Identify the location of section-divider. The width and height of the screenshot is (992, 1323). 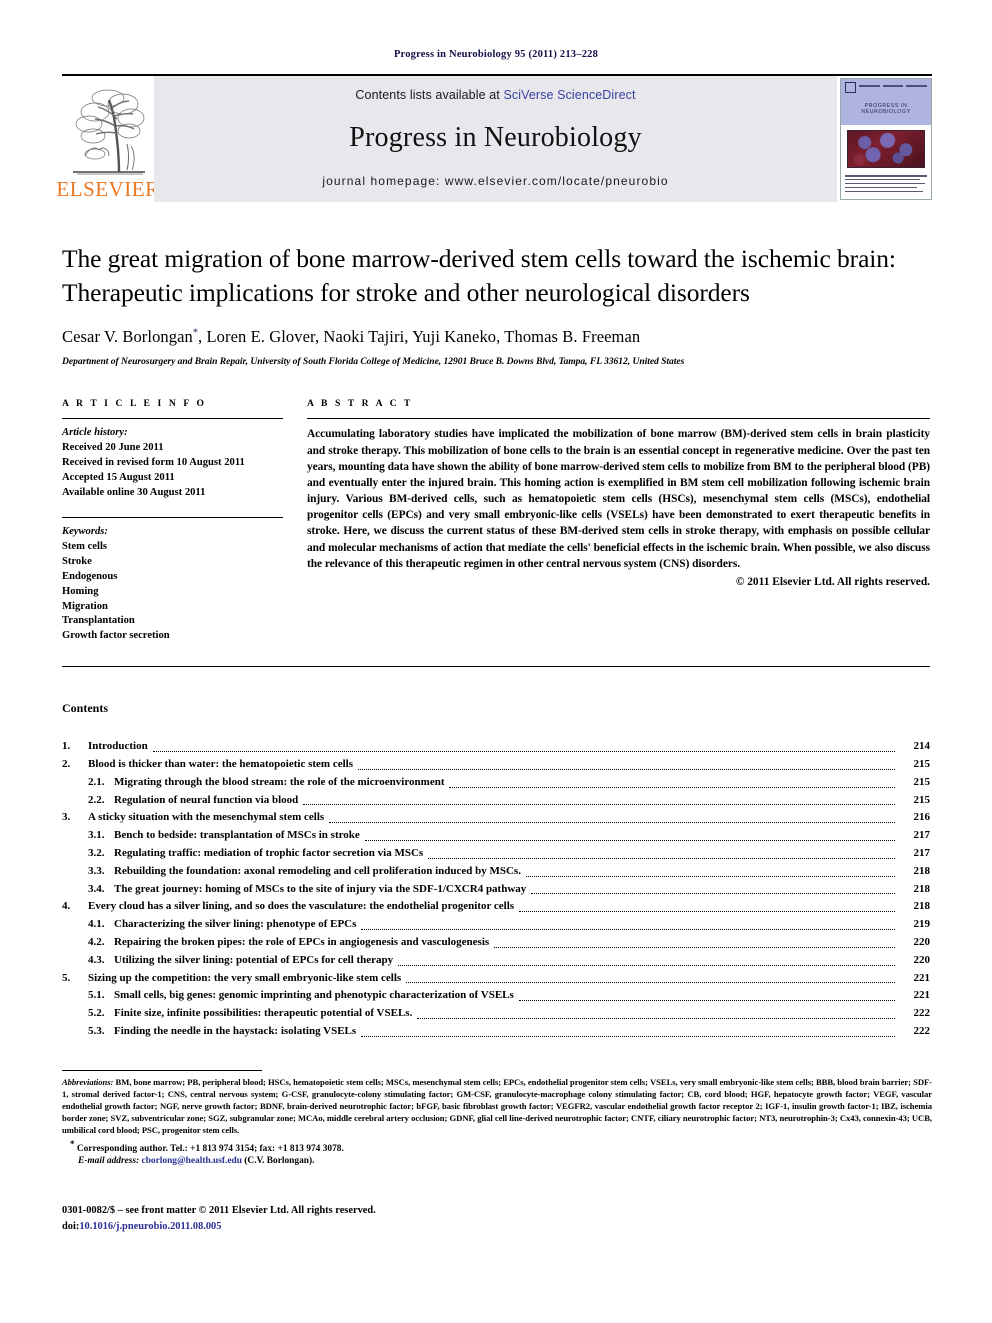
(496, 667).